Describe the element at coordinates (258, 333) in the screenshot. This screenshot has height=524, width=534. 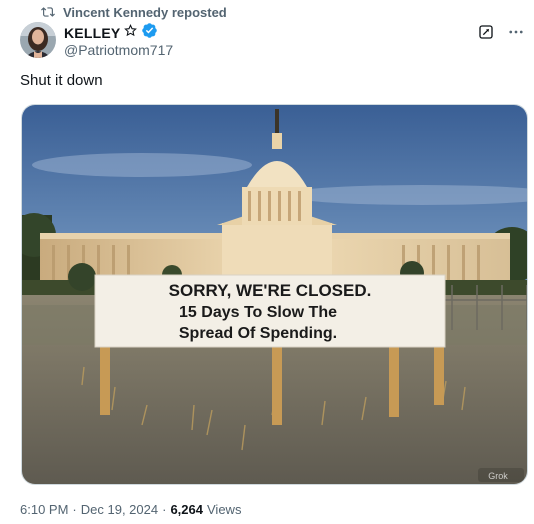
I see `sign-line-3: Spread Of Spending.` at that location.